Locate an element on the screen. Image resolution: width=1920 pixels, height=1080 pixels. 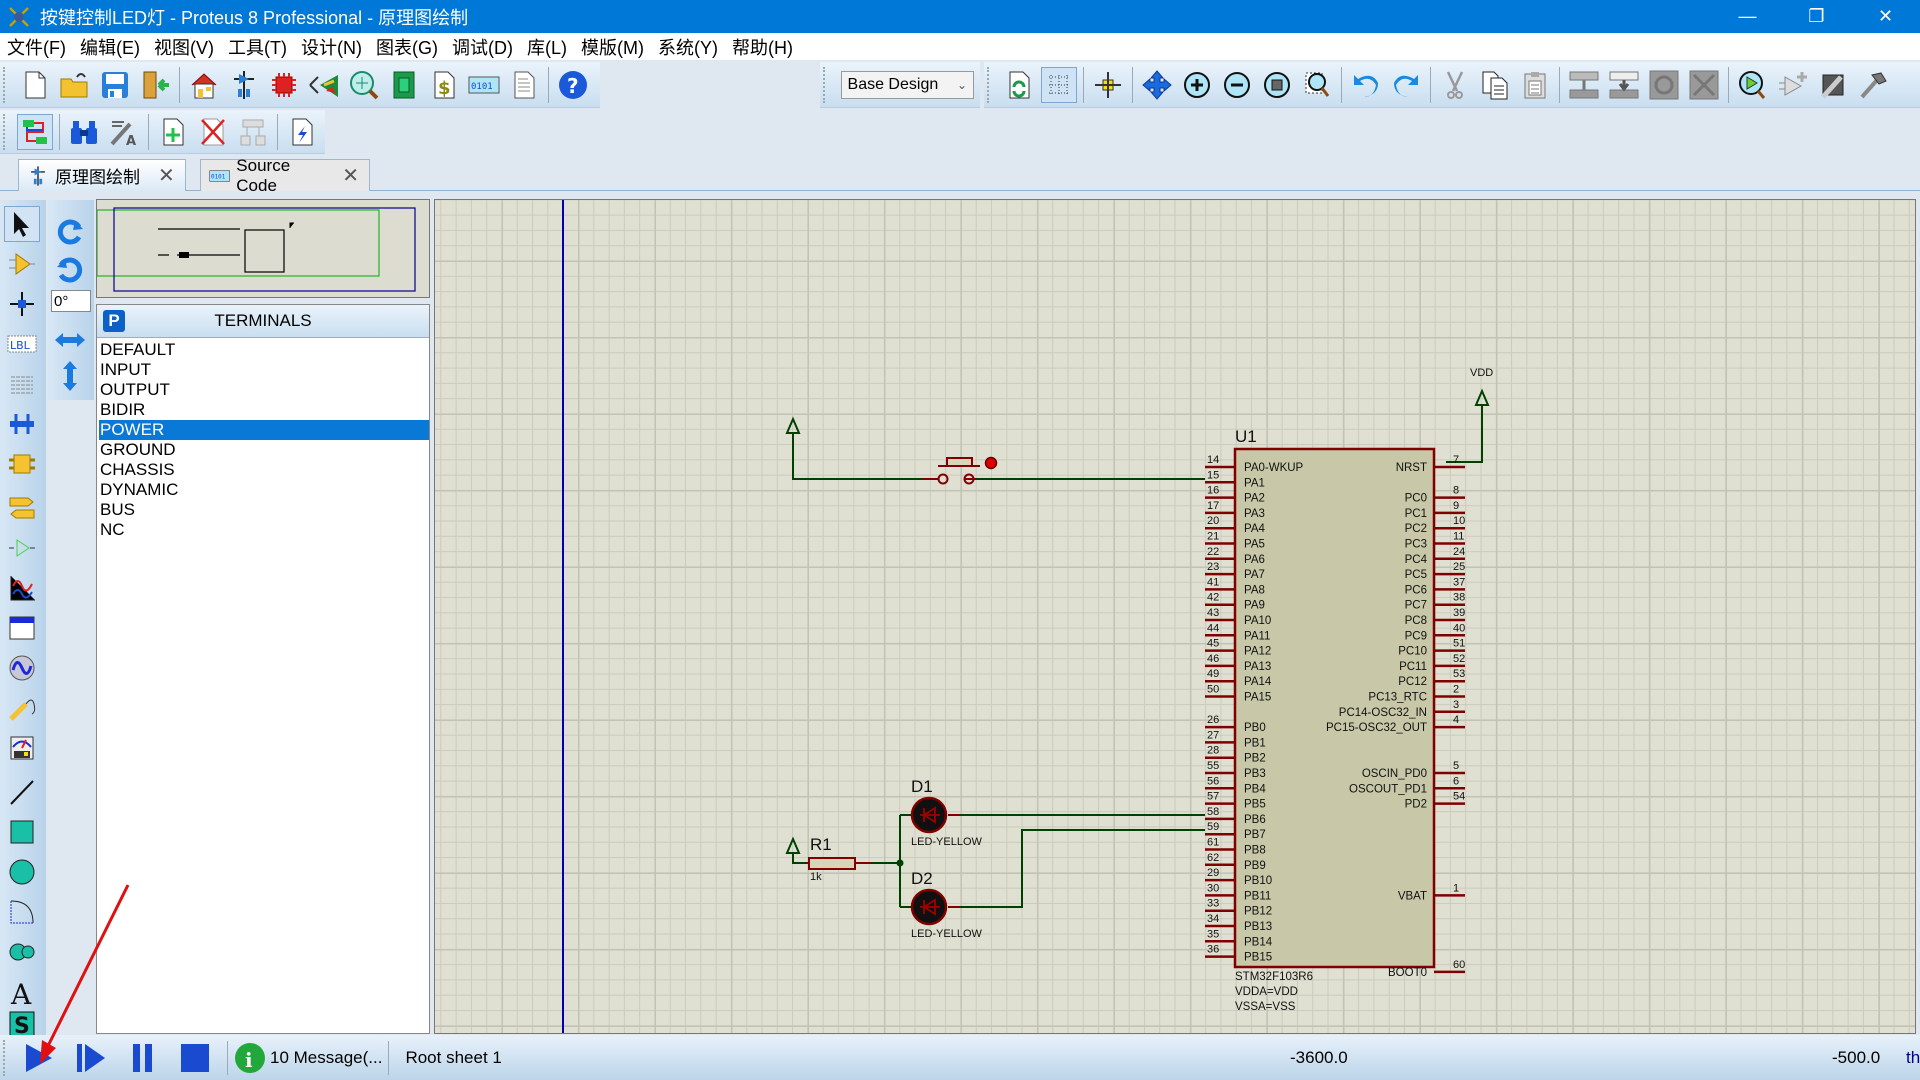
open-file-button is located at coordinates (75, 85).